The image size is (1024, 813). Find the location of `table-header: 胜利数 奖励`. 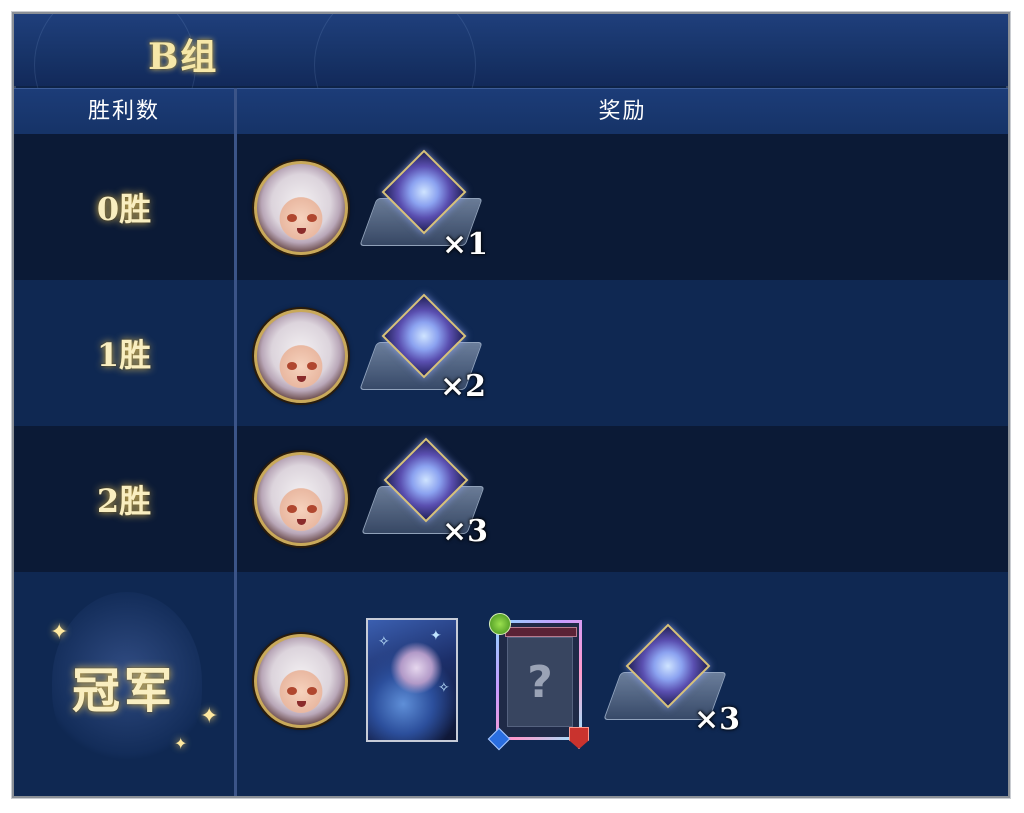

table-header: 胜利数 奖励 is located at coordinates (511, 111).